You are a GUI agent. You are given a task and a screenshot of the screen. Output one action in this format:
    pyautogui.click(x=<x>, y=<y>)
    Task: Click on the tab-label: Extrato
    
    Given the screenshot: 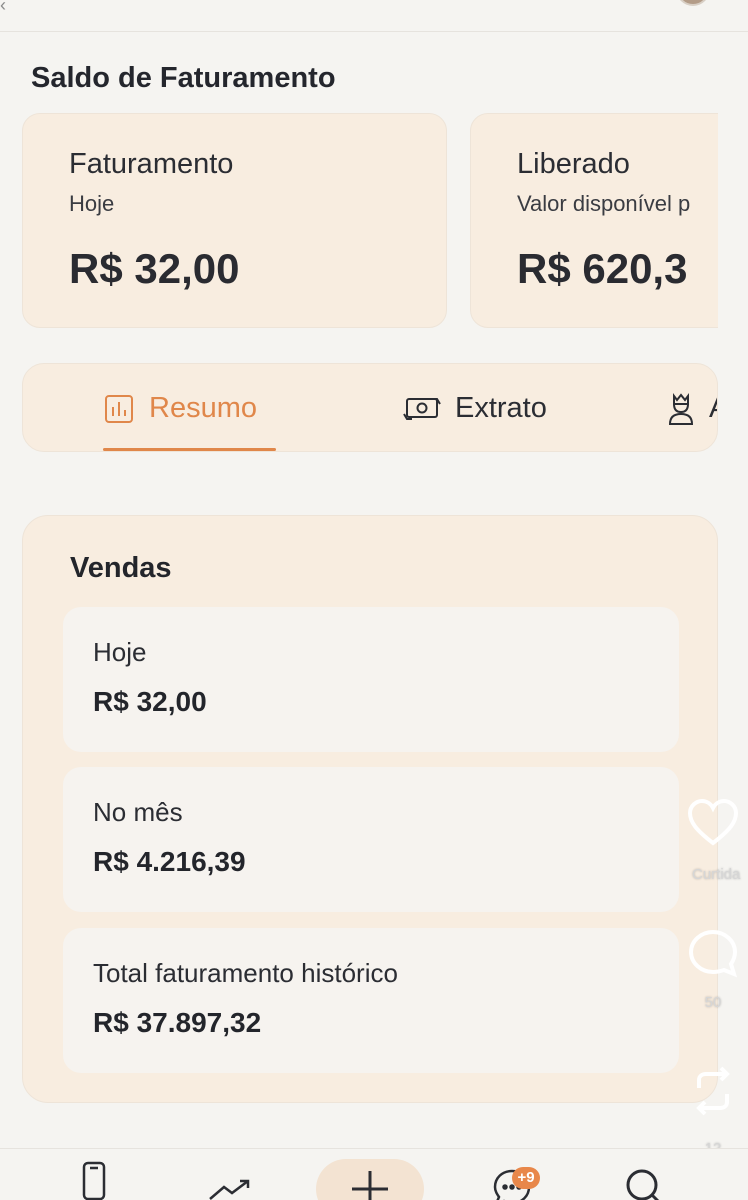 What is the action you would take?
    pyautogui.click(x=501, y=408)
    